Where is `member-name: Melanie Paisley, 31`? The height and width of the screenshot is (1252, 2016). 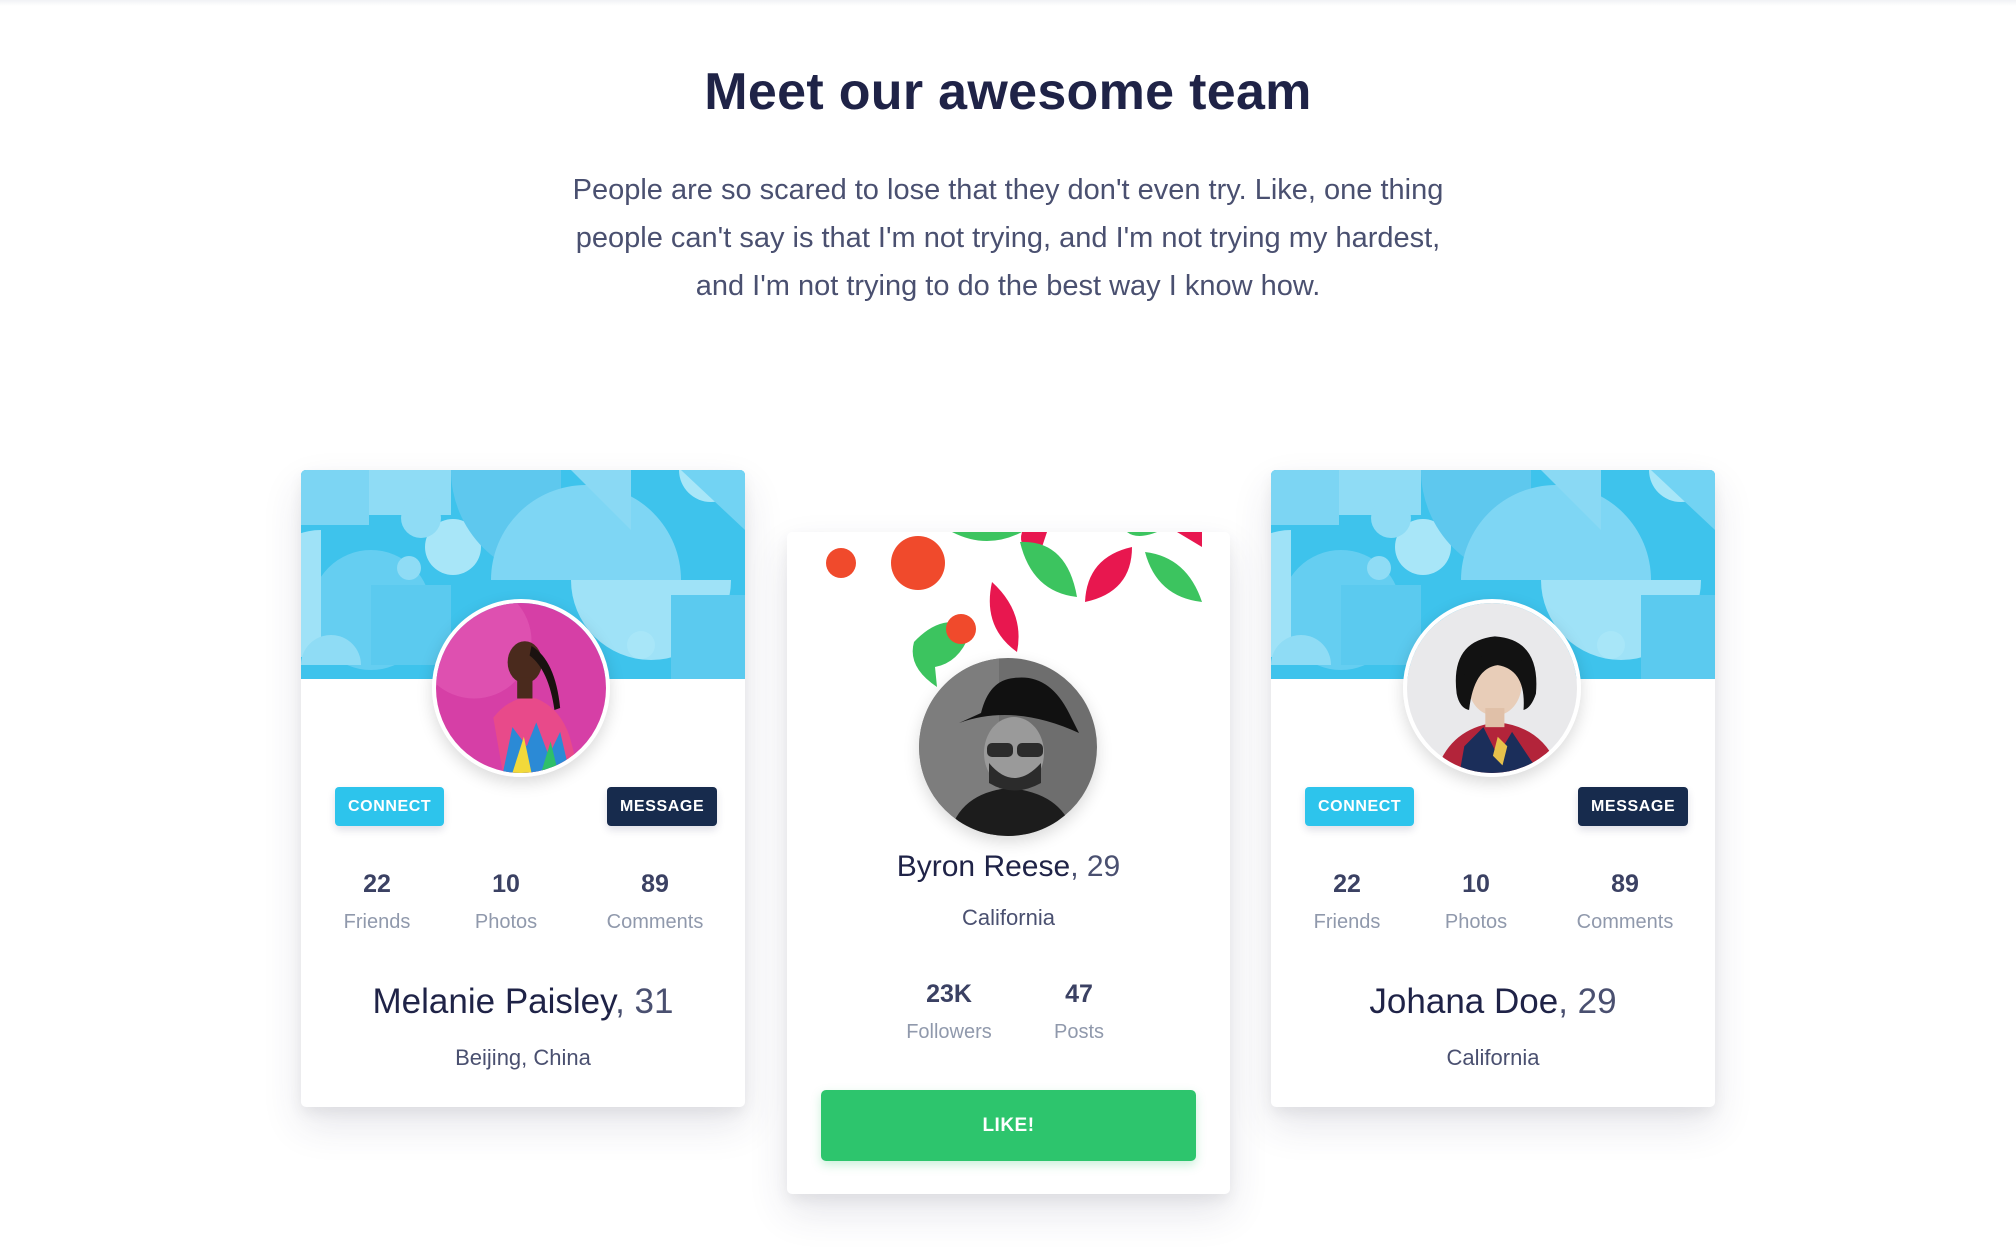
member-name: Melanie Paisley, 31 is located at coordinates (523, 1002).